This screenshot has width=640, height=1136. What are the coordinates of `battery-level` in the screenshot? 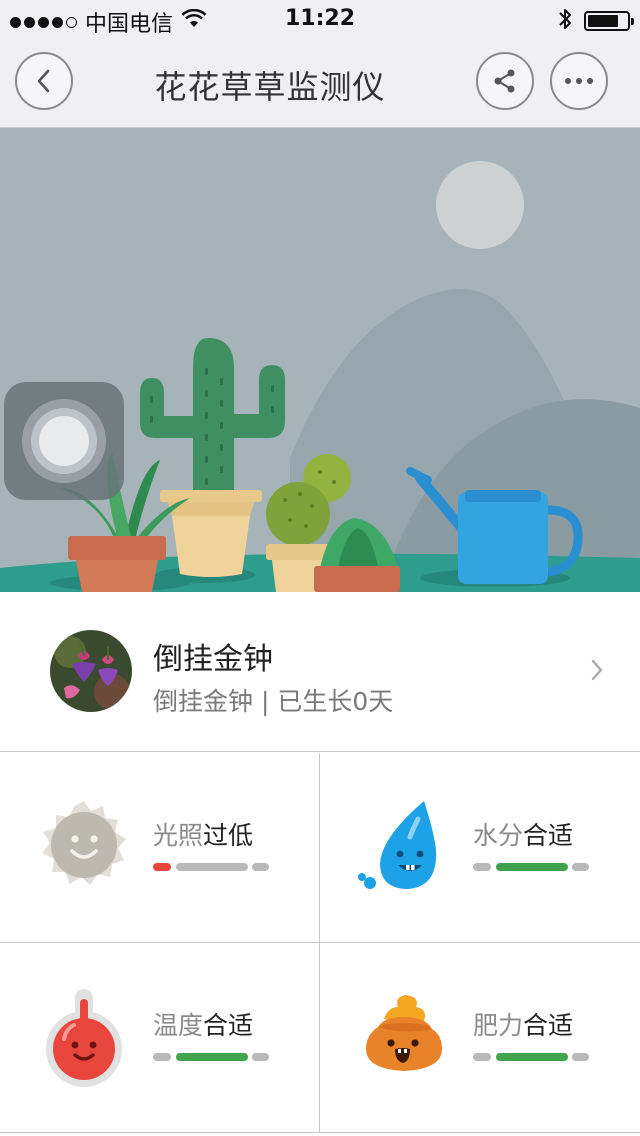 It's located at (603, 21).